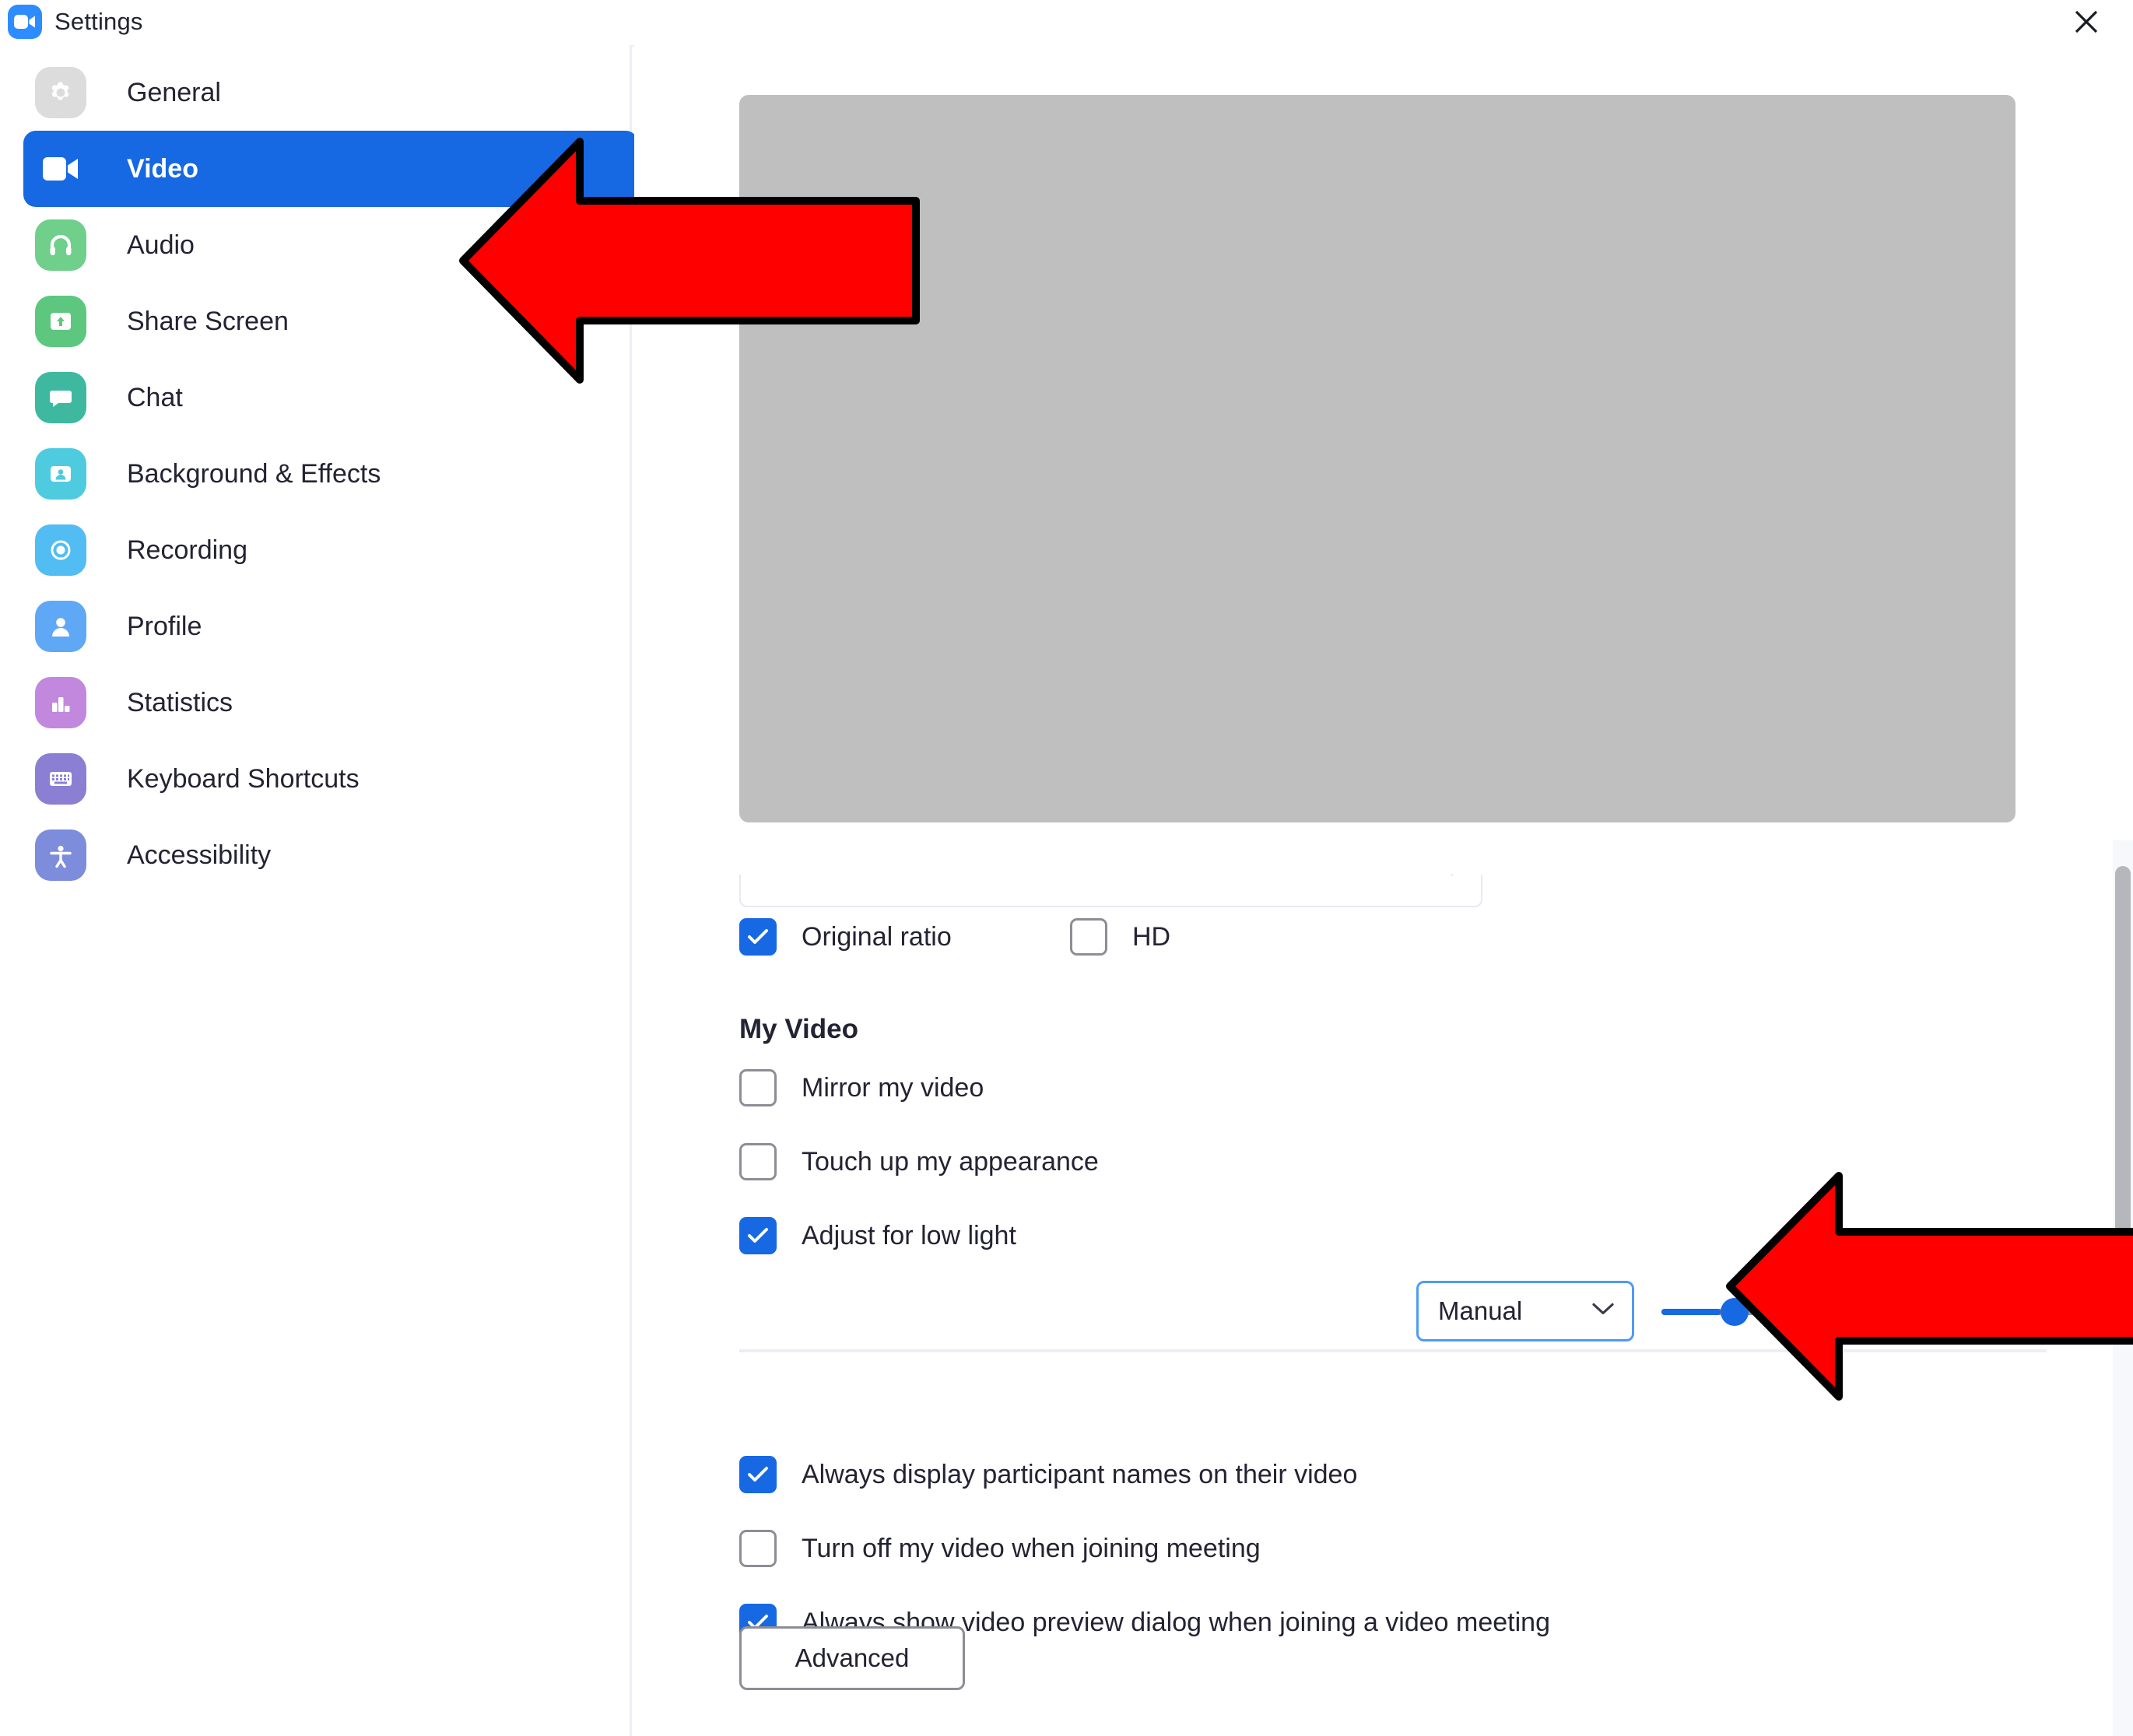 The height and width of the screenshot is (1736, 2133). What do you see at coordinates (25, 22) in the screenshot?
I see `zoom-video-icon` at bounding box center [25, 22].